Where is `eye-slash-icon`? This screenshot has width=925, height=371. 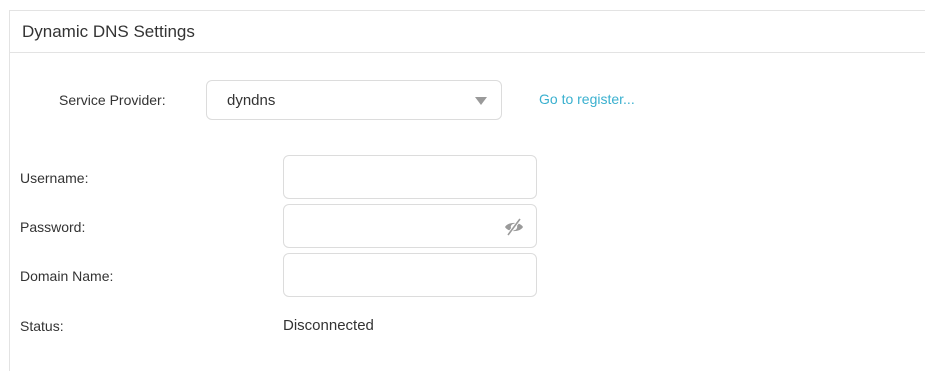 eye-slash-icon is located at coordinates (514, 227).